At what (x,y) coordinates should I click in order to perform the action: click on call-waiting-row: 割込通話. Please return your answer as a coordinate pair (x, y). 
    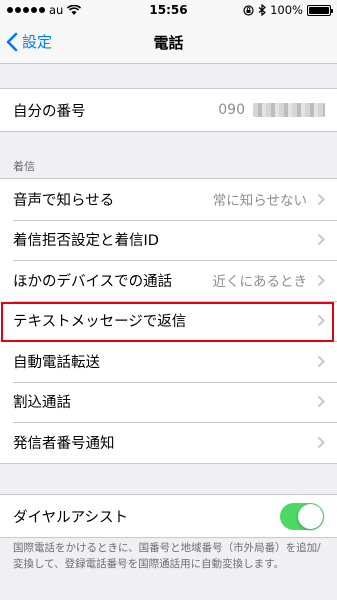
    Looking at the image, I should click on (168, 402).